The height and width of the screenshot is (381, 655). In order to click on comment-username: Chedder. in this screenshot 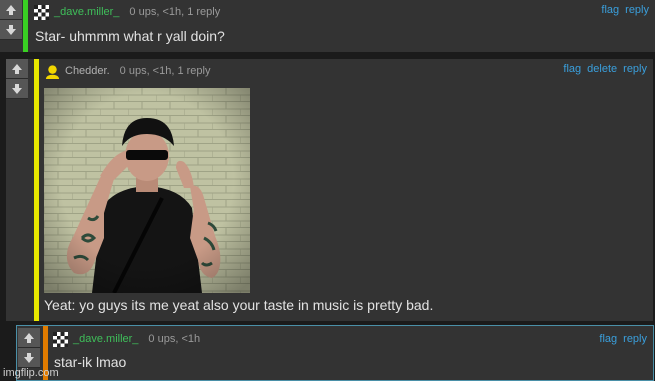, I will do `click(87, 71)`.